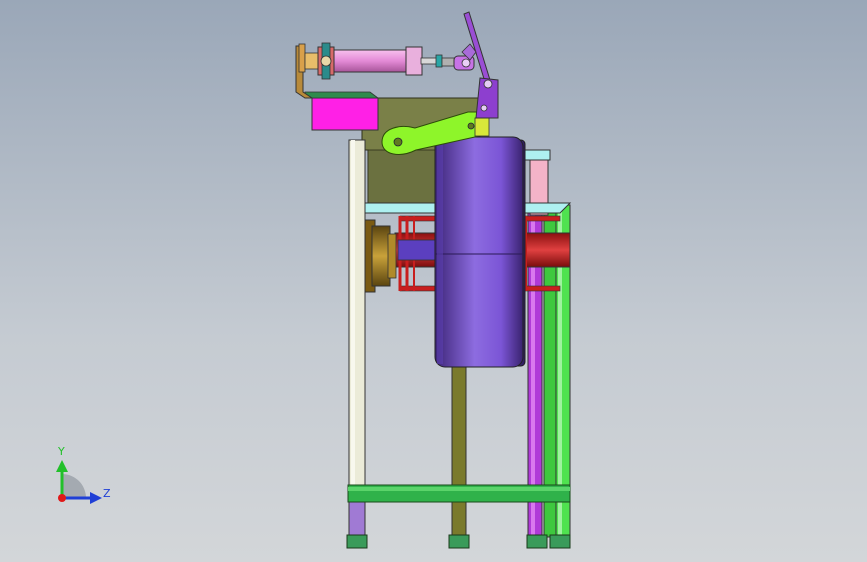 This screenshot has height=562, width=867. I want to click on cylinder-mount-bracket-icon, so click(304, 71).